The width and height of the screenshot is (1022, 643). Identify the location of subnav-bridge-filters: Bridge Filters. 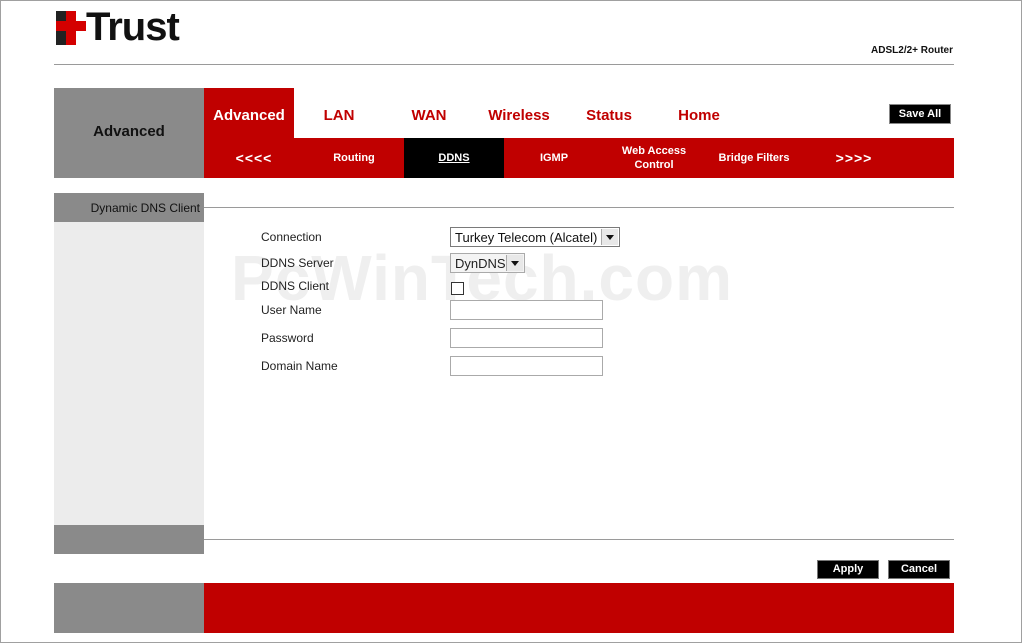
(754, 158).